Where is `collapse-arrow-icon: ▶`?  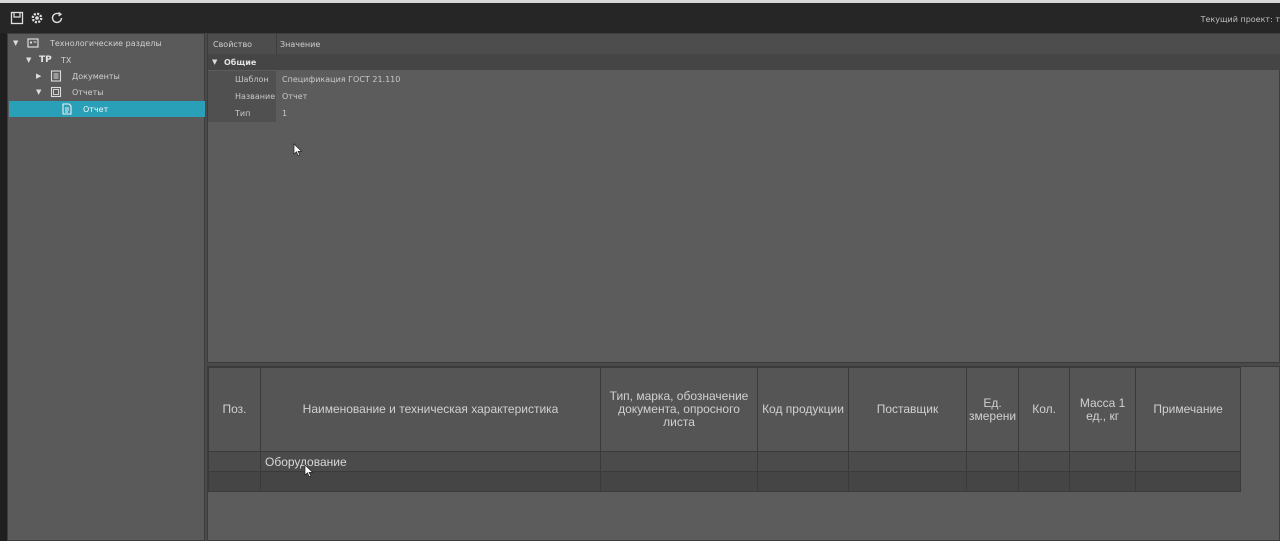
collapse-arrow-icon: ▶ is located at coordinates (38, 76).